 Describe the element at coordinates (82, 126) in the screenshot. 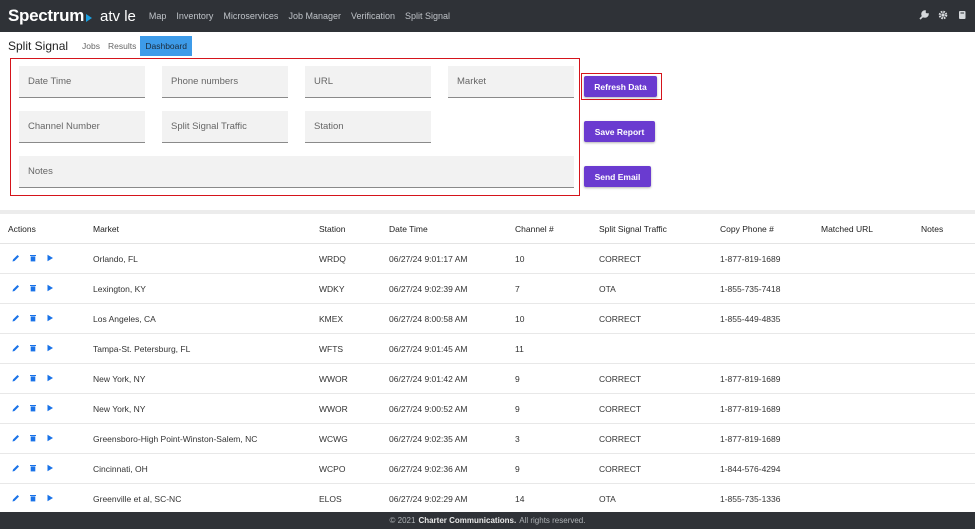

I see `channel-number-input` at that location.